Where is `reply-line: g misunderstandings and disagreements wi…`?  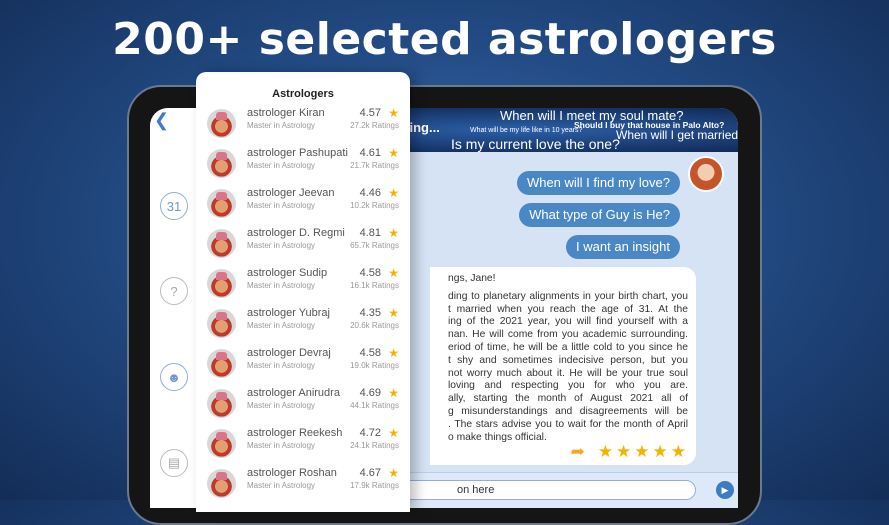 reply-line: g misunderstandings and disagreements wi… is located at coordinates (568, 411).